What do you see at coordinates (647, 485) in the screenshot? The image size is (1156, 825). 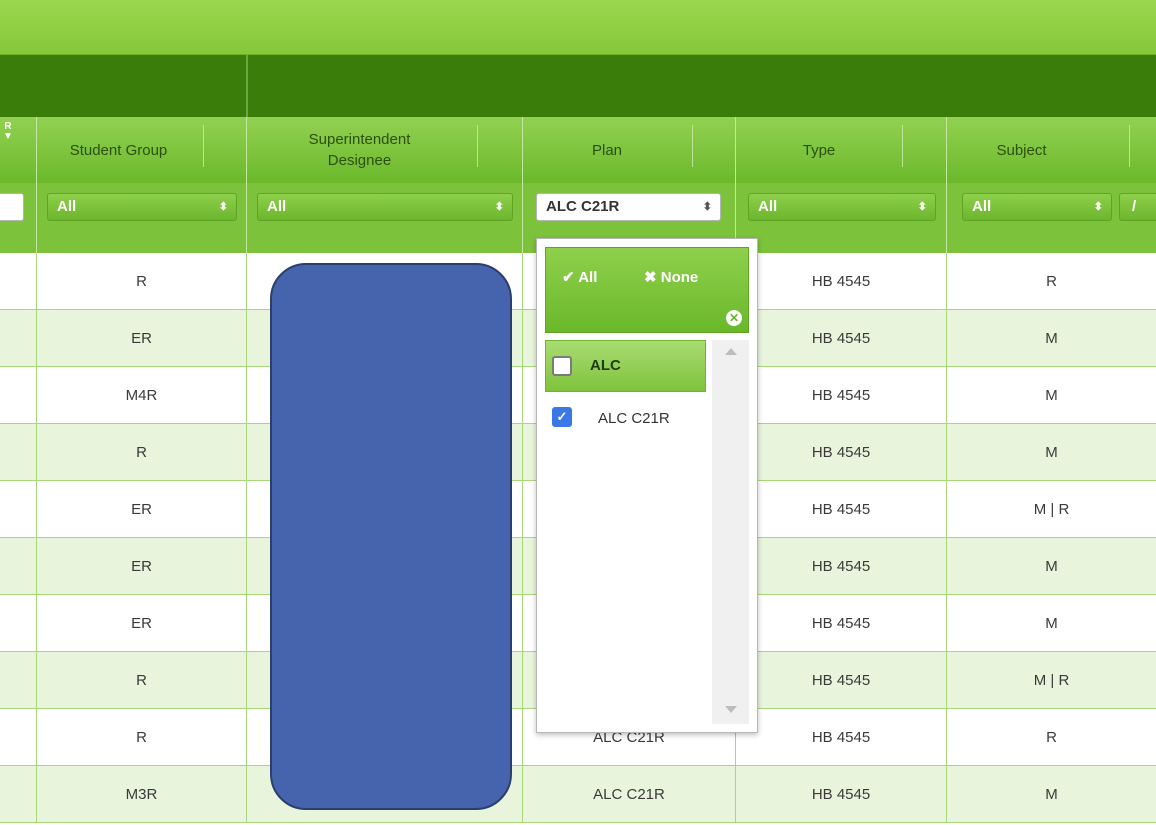 I see `plan-filter-dropdown: ✔ All ✖ None ✕ ALC ✓ ALC C21R` at bounding box center [647, 485].